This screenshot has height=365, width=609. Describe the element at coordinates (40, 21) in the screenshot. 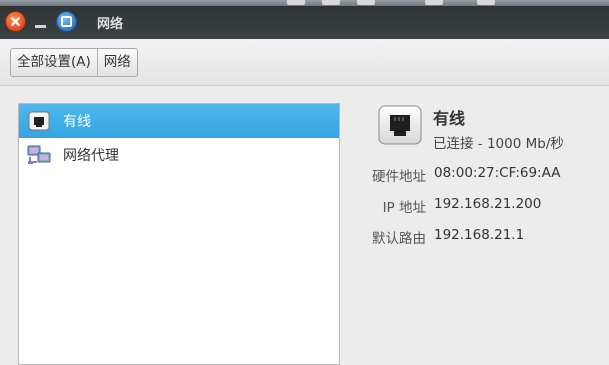

I see `minimize-button` at that location.